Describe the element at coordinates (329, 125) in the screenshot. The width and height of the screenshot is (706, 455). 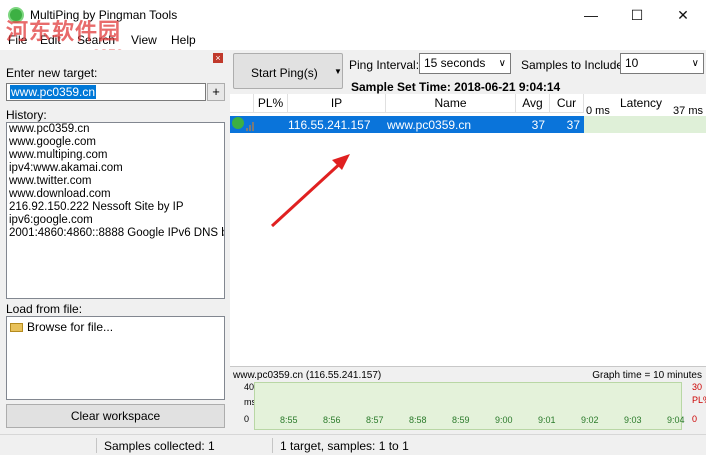
I see `row-ip: 116.55.241.157` at that location.